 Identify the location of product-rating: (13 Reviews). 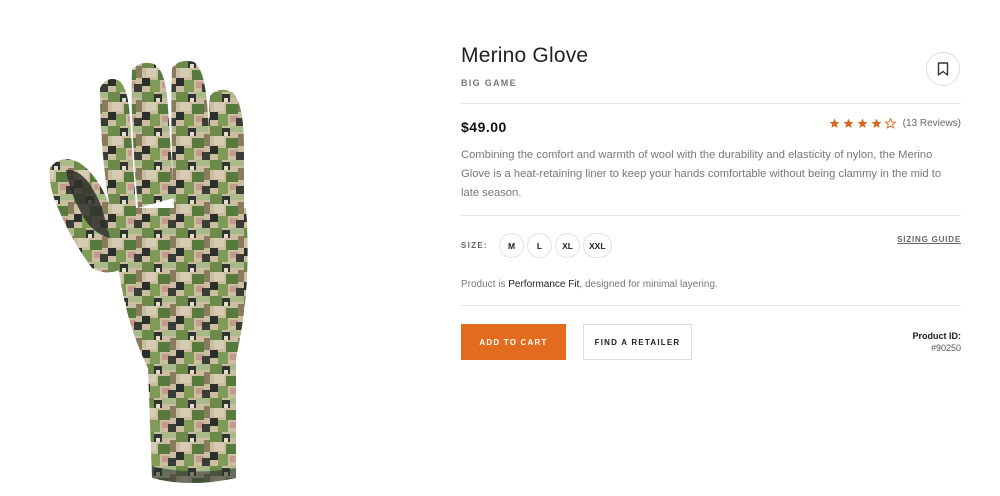
(895, 123).